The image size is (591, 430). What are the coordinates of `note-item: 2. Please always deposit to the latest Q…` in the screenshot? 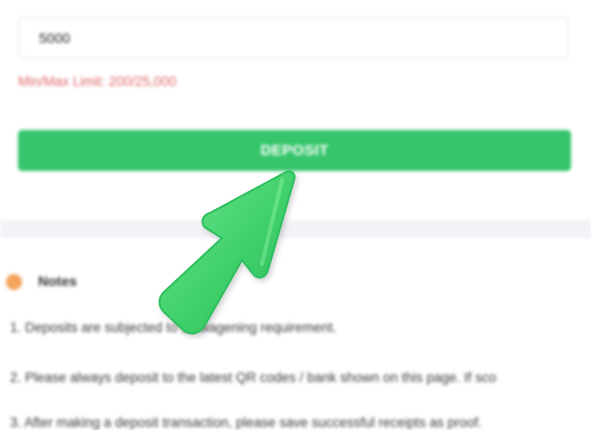 It's located at (253, 377).